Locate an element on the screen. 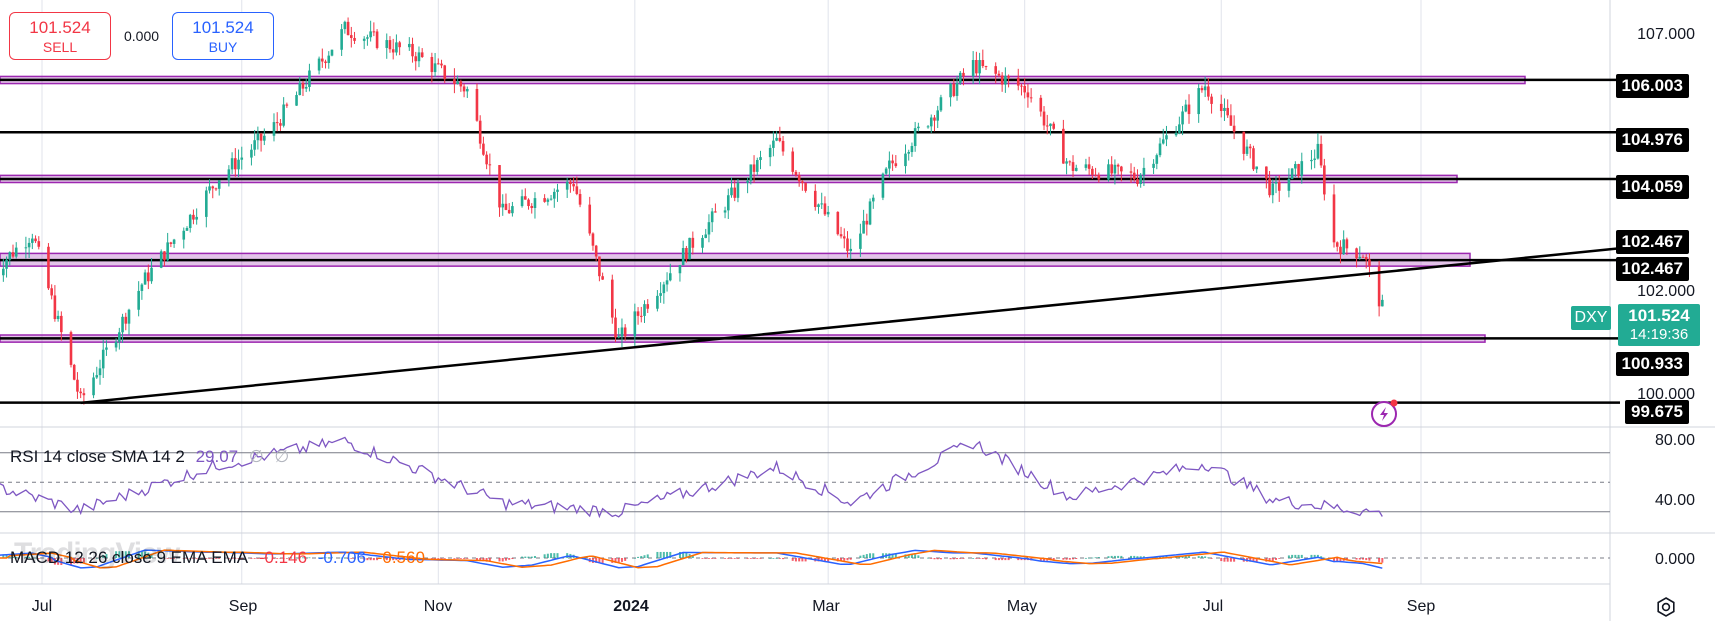  time-label-sep-2024: Sep is located at coordinates (1421, 606).